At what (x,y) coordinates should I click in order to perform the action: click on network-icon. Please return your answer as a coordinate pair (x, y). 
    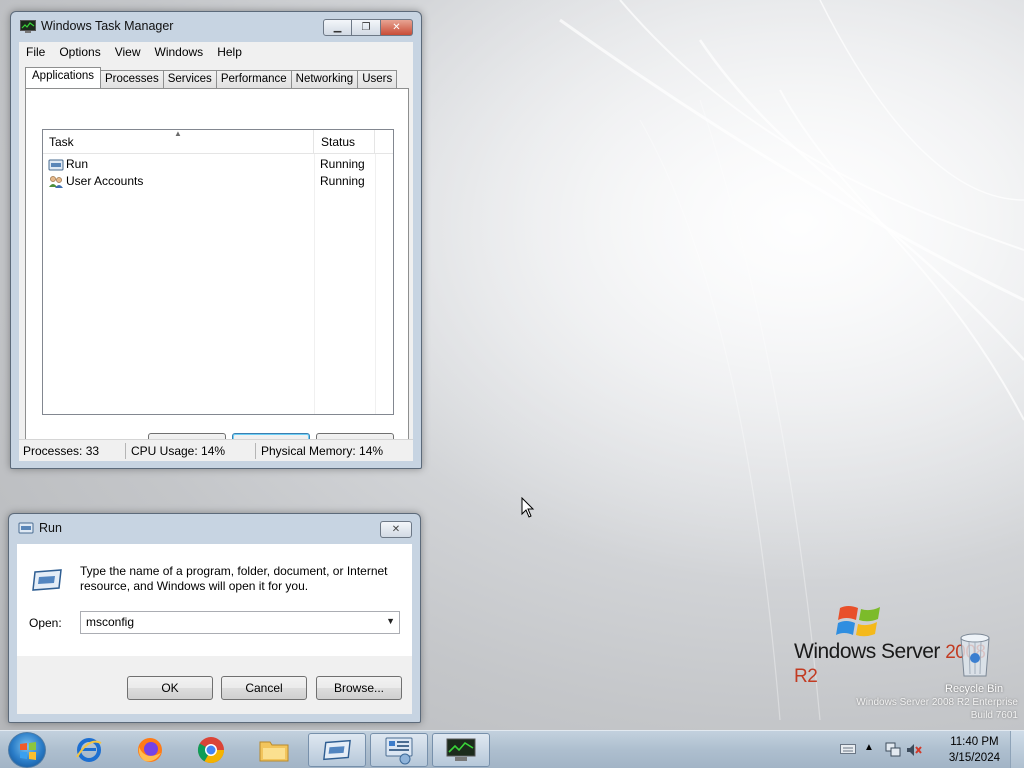
    Looking at the image, I should click on (893, 750).